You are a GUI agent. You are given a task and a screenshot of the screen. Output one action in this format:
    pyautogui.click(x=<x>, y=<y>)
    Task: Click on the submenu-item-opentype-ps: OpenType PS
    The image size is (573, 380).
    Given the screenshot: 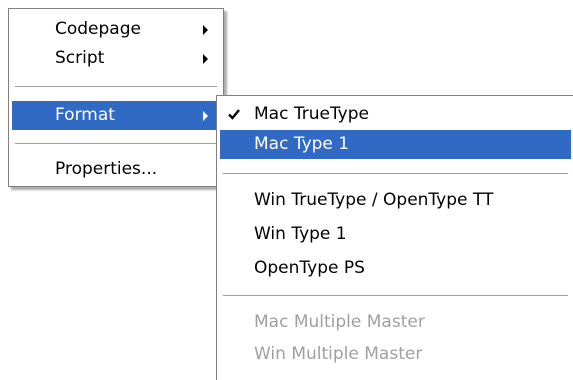 What is the action you would take?
    pyautogui.click(x=395, y=268)
    